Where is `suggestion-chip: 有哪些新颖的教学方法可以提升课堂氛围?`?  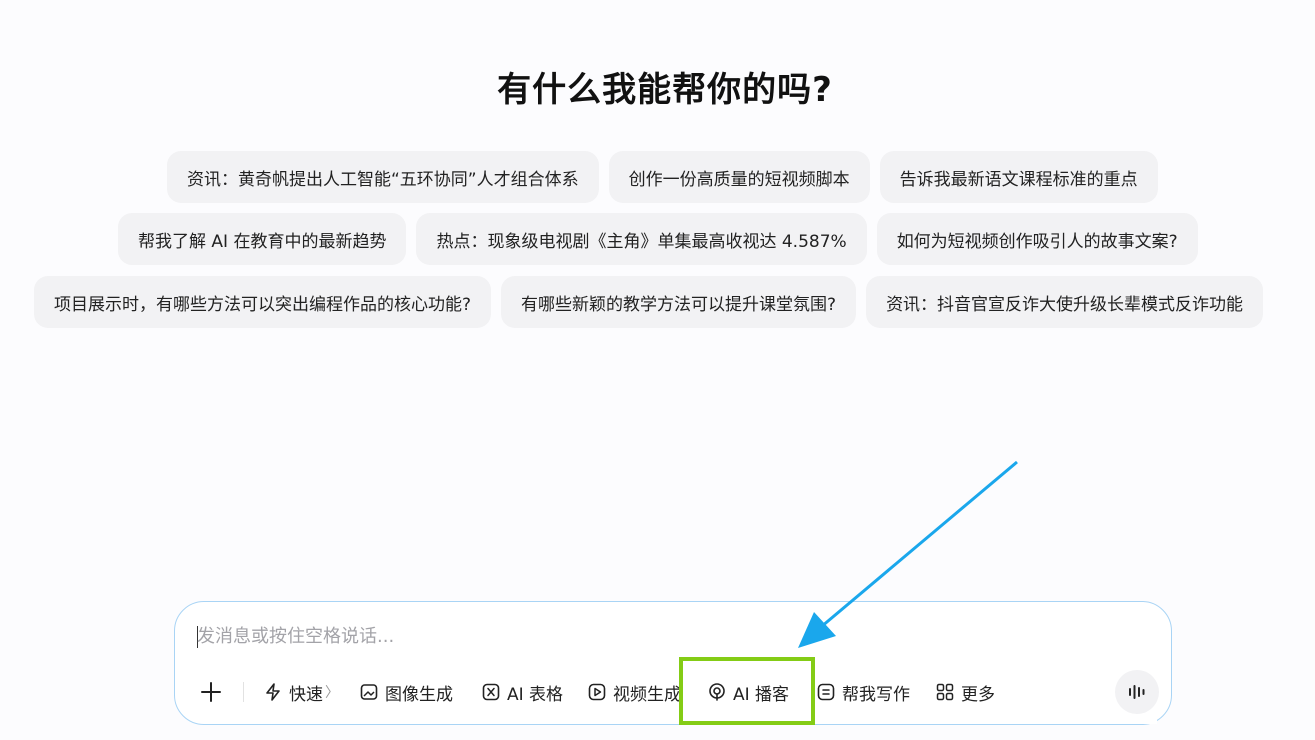
suggestion-chip: 有哪些新颖的教学方法可以提升课堂氛围? is located at coordinates (679, 302).